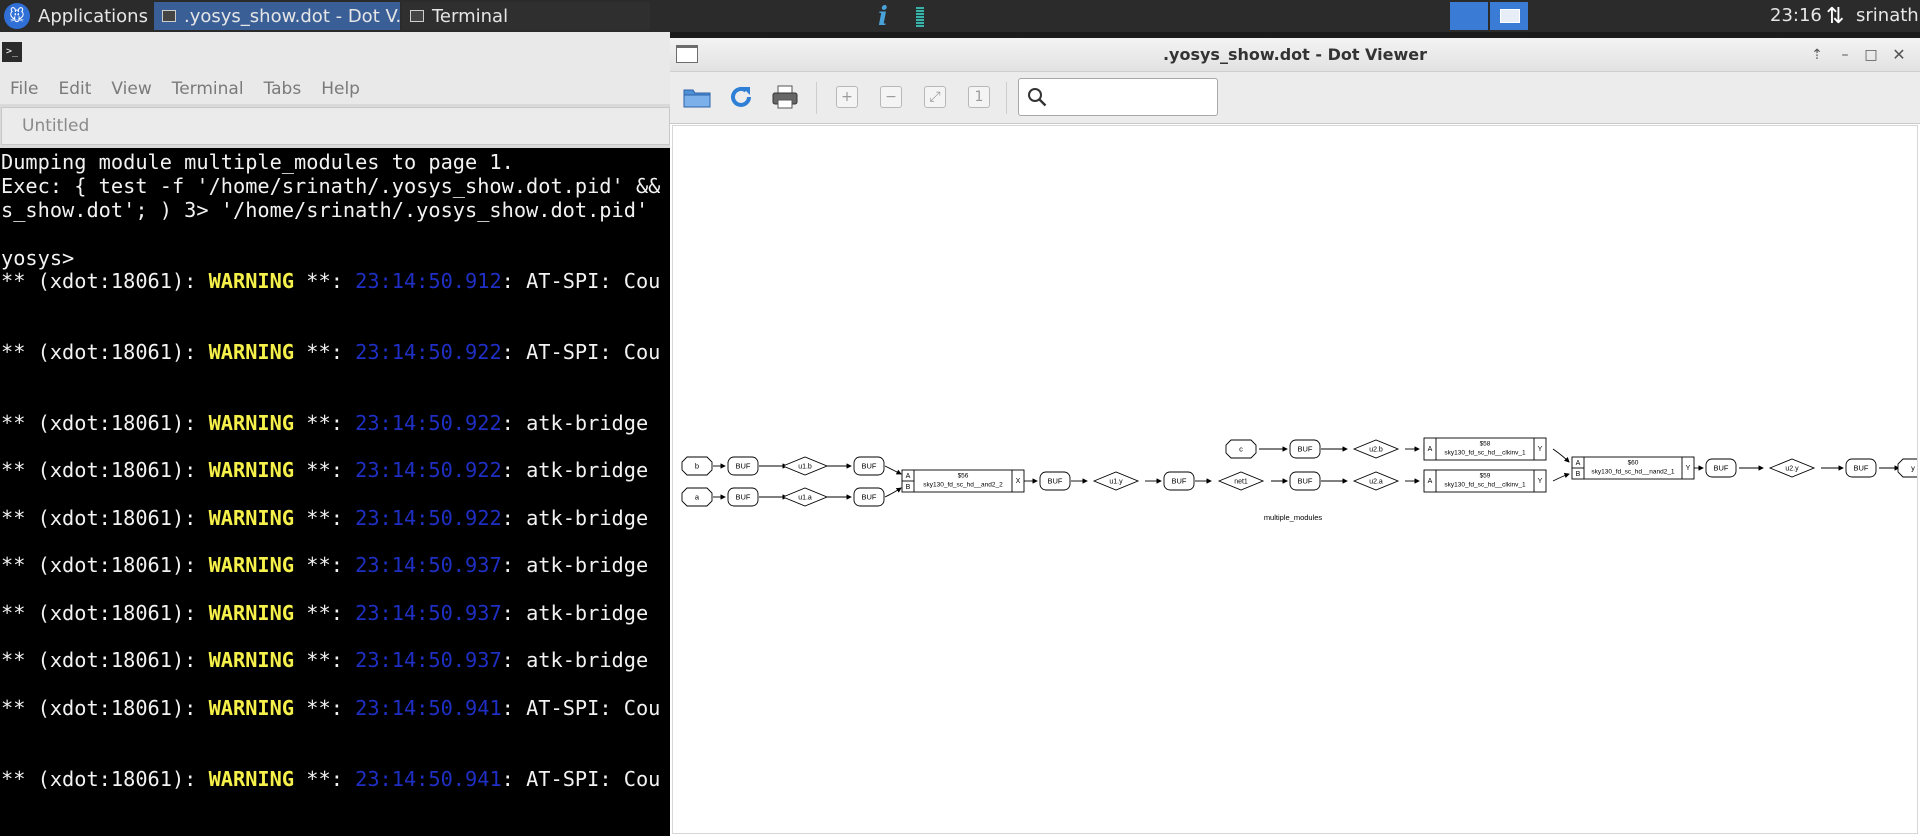 The image size is (1920, 836). I want to click on open-folder-icon, so click(697, 97).